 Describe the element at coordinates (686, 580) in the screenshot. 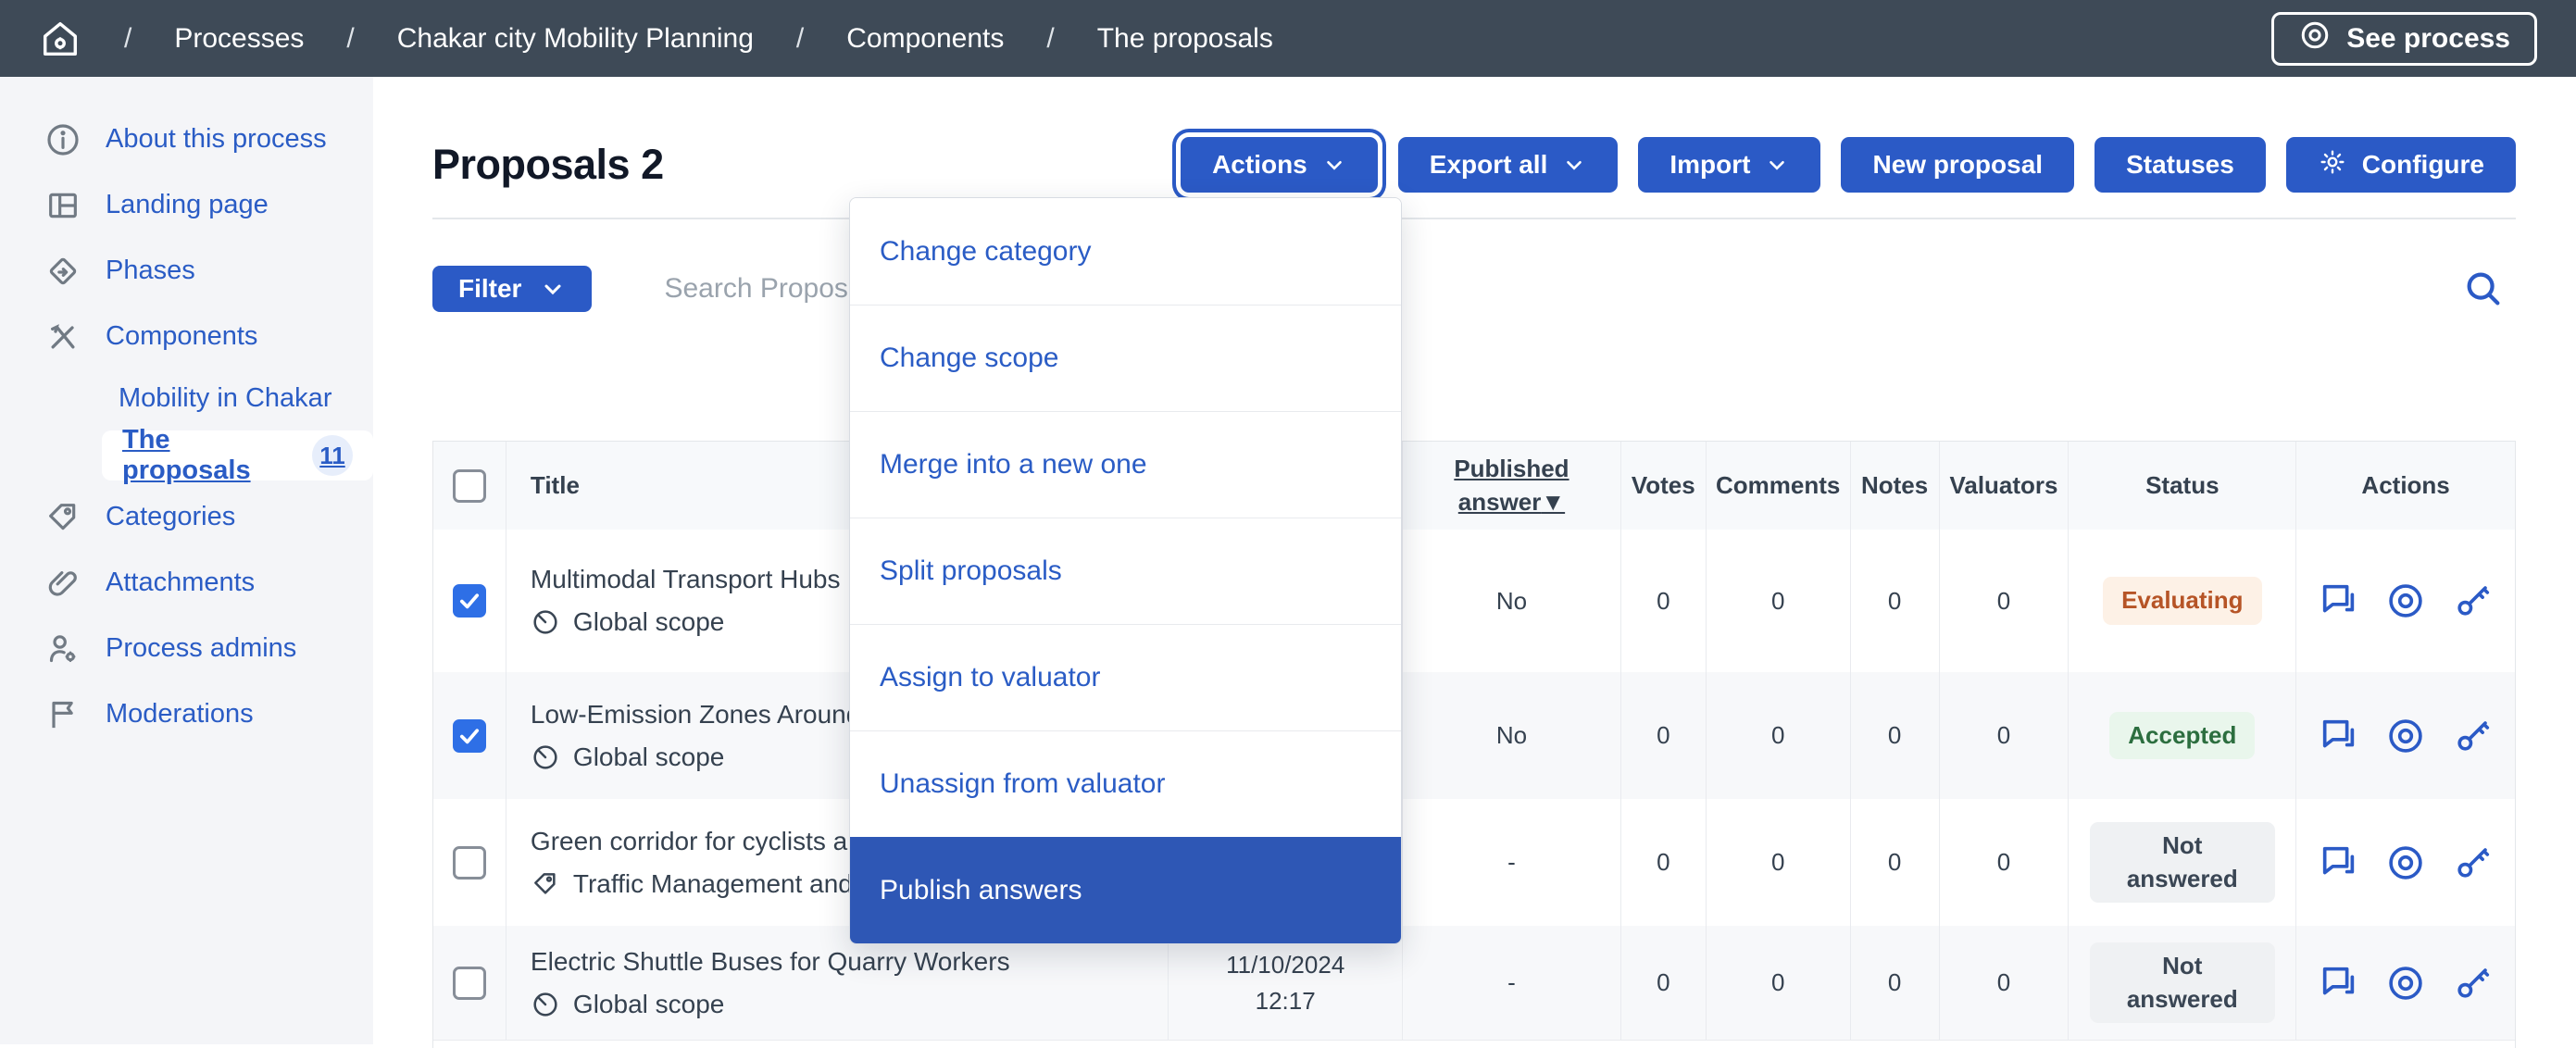

I see `proposal-title: Multimodal Transport Hubs` at that location.